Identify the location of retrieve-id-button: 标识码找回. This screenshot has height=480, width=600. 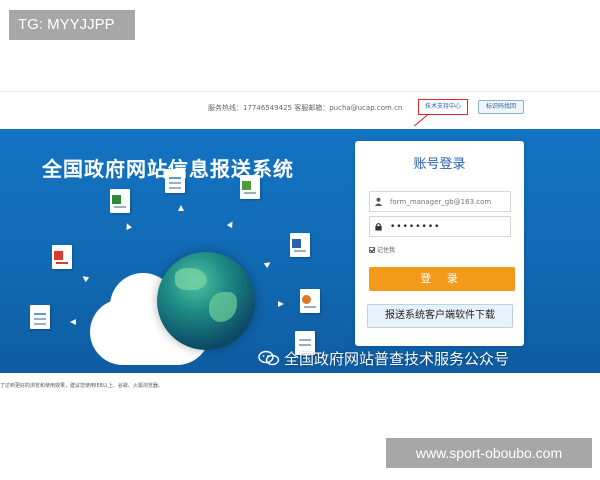
(501, 107).